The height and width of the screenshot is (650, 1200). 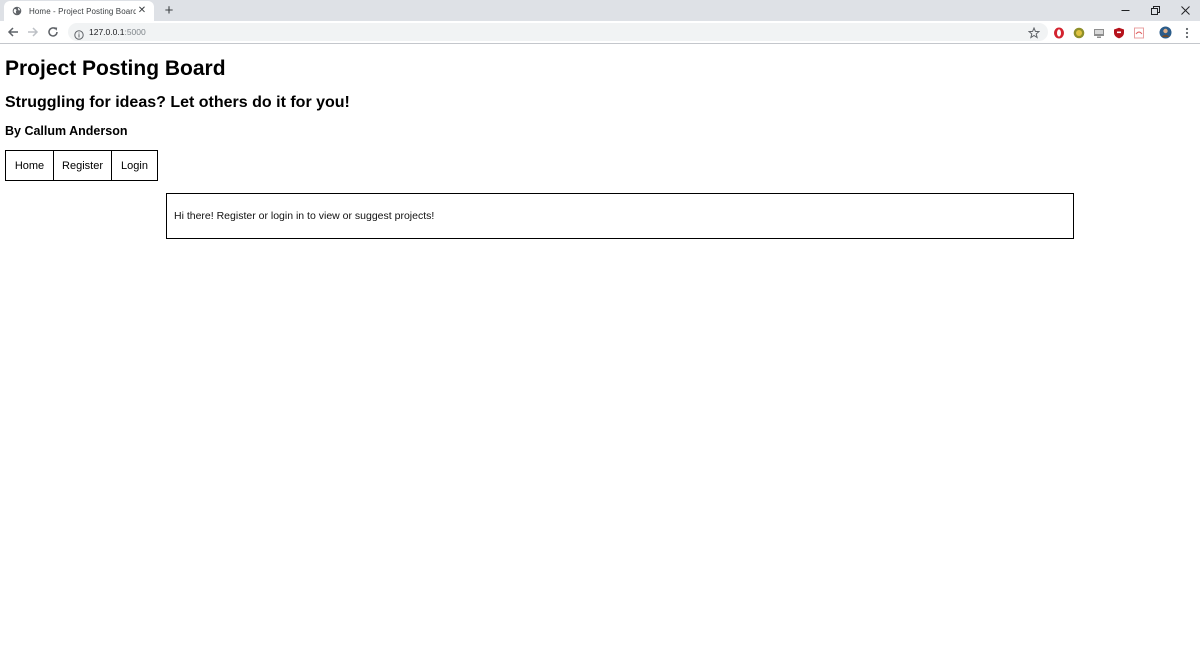 I want to click on address-bar: 127.0.0.1:5000, so click(x=558, y=32).